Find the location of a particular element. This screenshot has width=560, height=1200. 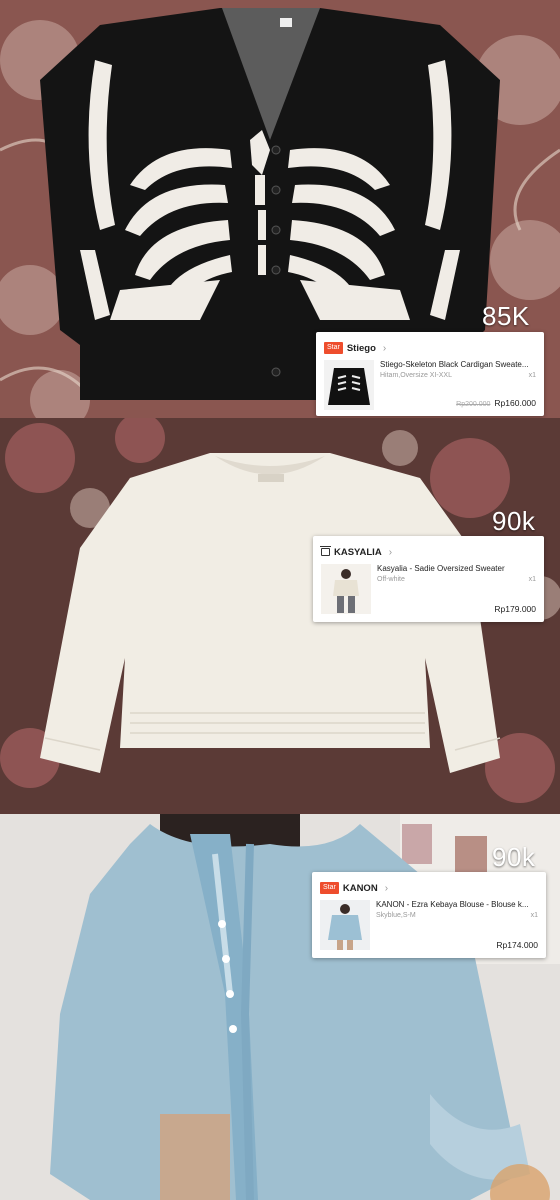

shop-header: KASYALIA › is located at coordinates (356, 552).